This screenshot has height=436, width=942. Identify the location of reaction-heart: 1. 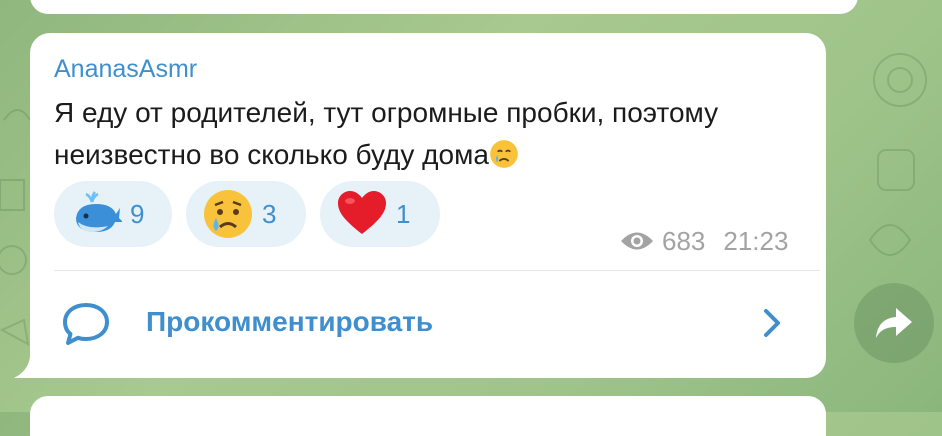
(380, 214).